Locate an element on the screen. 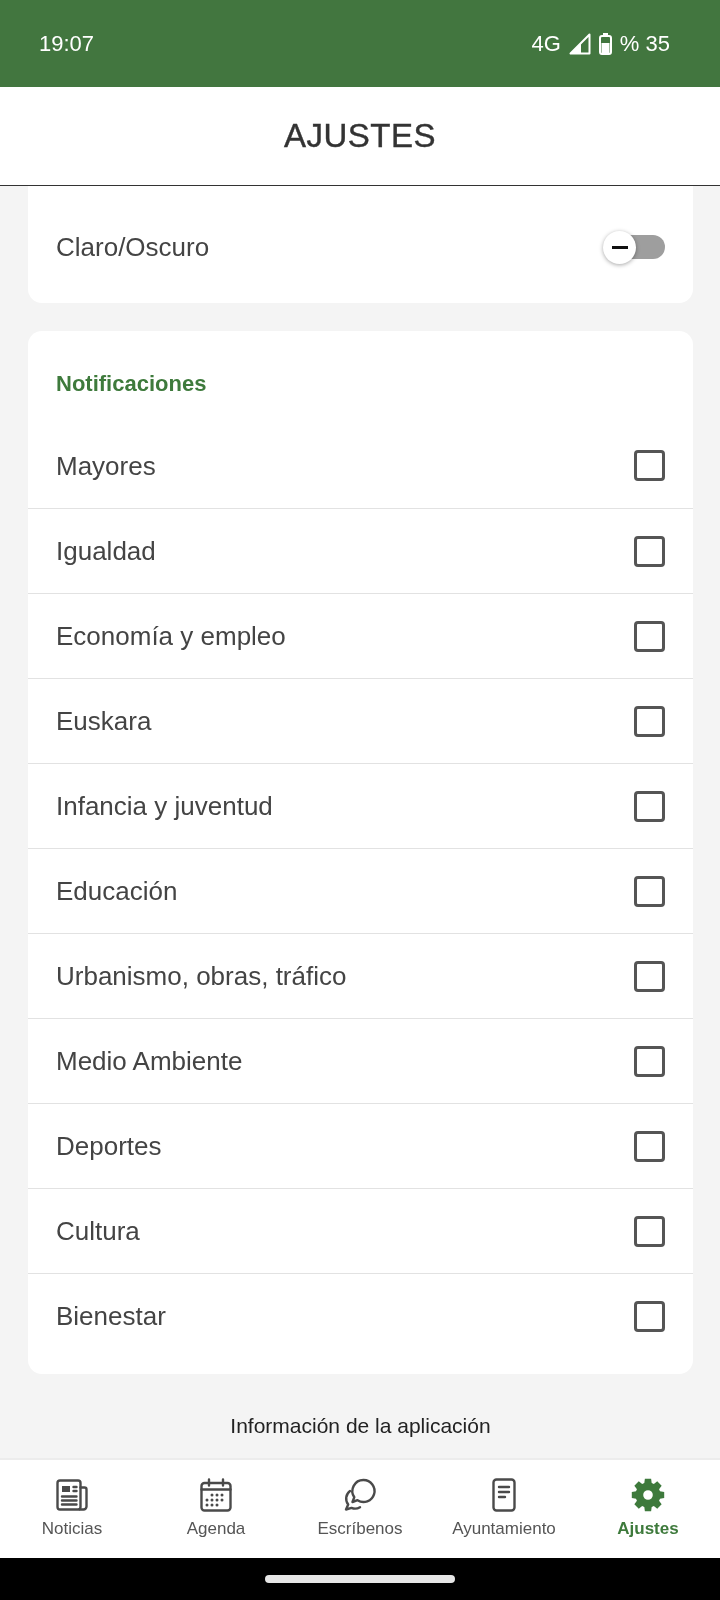 This screenshot has height=1600, width=720. category-label: Deportes is located at coordinates (109, 1146).